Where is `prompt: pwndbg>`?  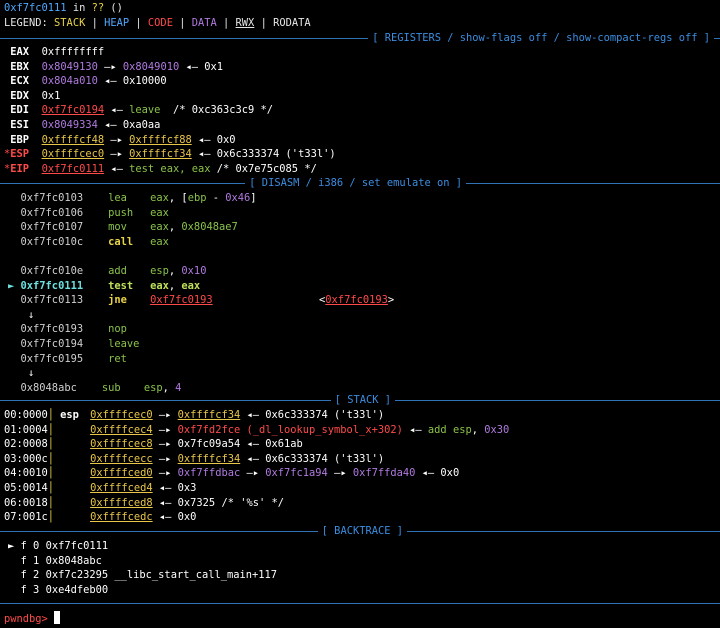
prompt: pwndbg> is located at coordinates (29, 619).